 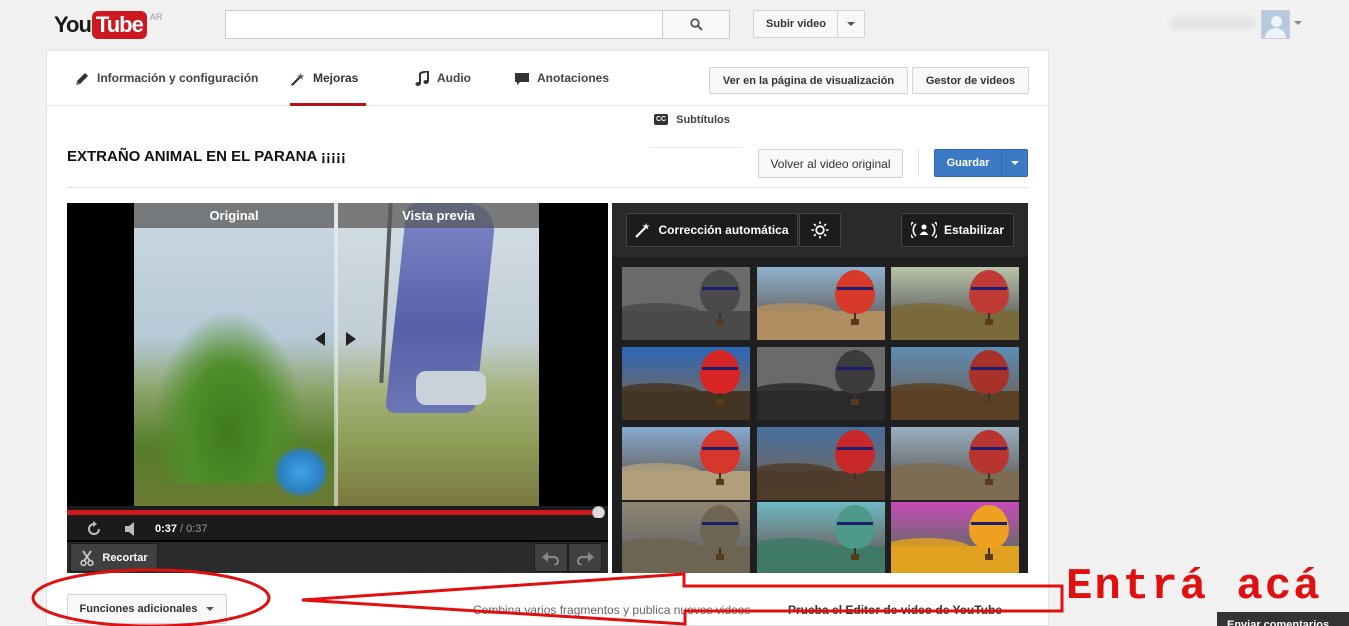 I want to click on brightness-button, so click(x=820, y=230).